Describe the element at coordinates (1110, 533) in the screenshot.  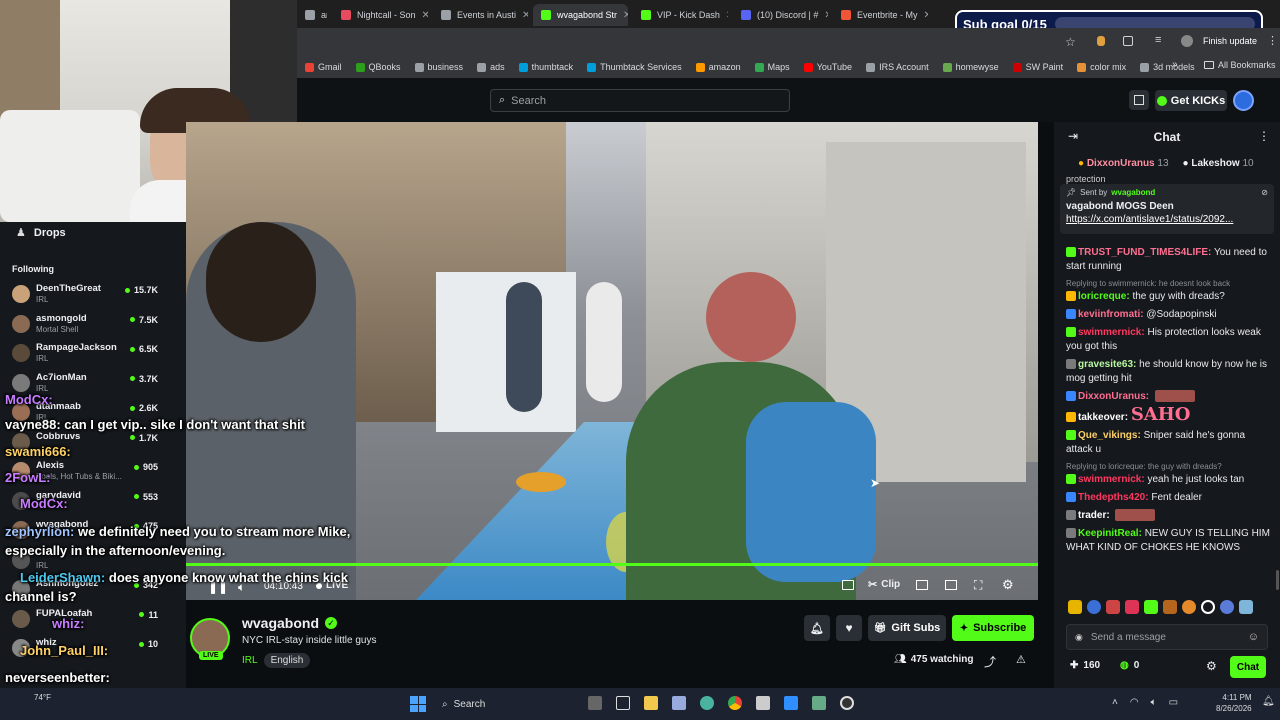
I see `chat-username: KeepinitReal:` at that location.